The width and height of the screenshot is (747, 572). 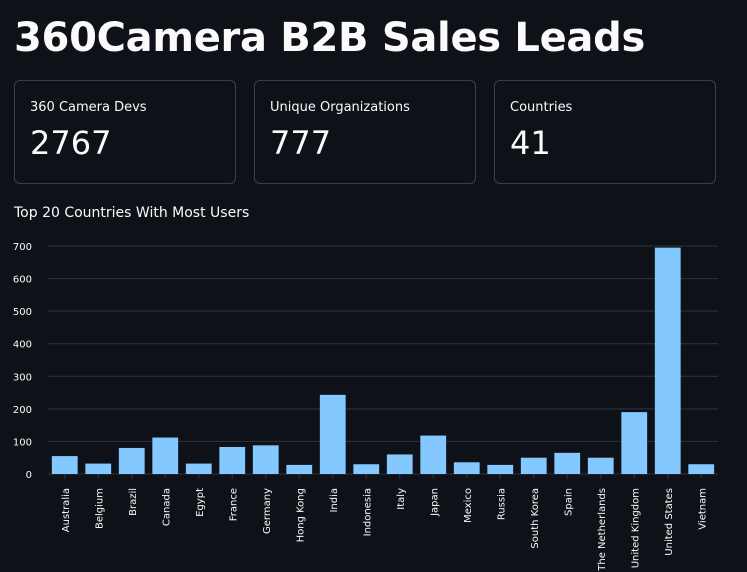 I want to click on x-tick-label: United Kingdom, so click(x=635, y=528).